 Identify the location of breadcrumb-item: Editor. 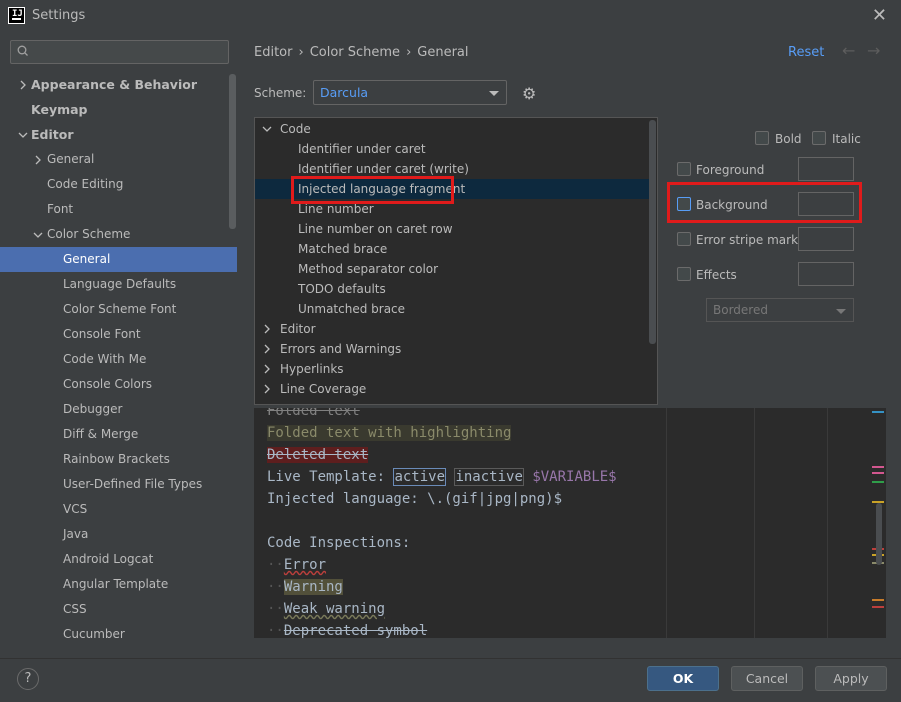
(273, 52).